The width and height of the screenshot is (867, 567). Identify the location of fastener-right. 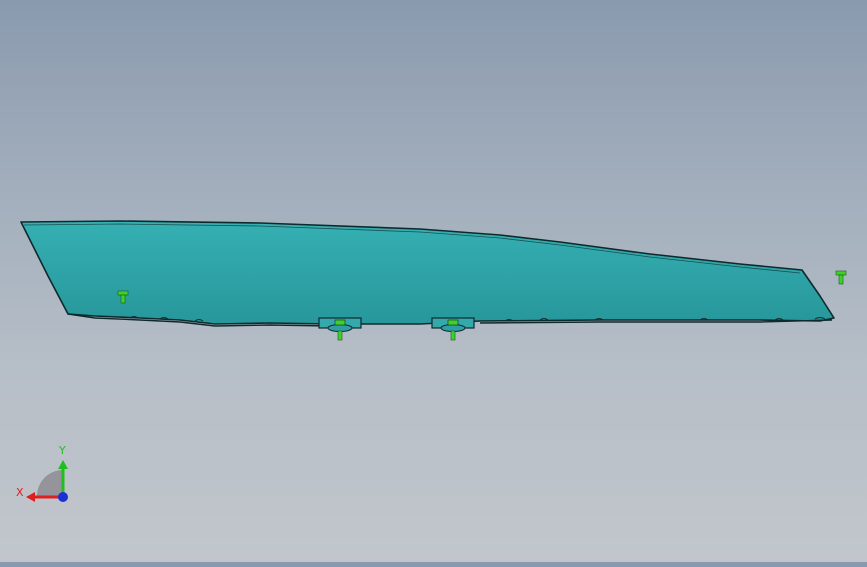
(841, 277).